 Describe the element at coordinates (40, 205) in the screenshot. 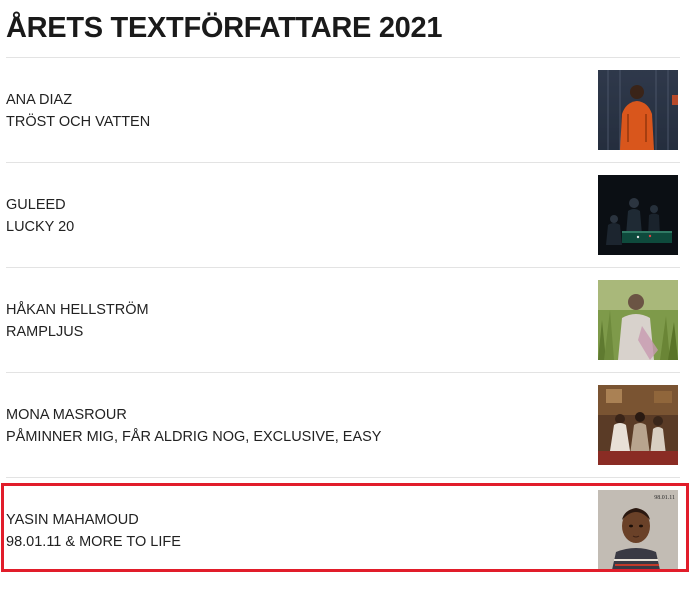

I see `artist-name: GULEED` at that location.